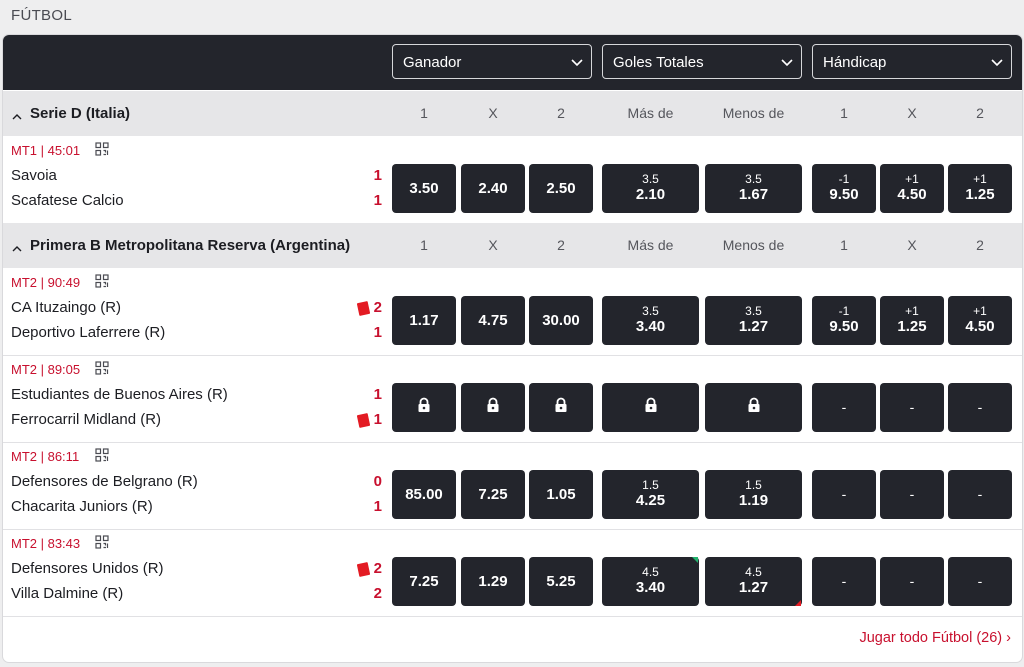 The height and width of the screenshot is (667, 1024). Describe the element at coordinates (45, 456) in the screenshot. I see `match-time: MT2 | 86:11` at that location.